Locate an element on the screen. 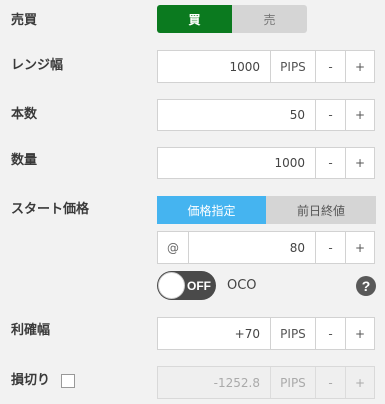 This screenshot has width=385, height=404. tab-price-specified: 価格指定 is located at coordinates (211, 210).